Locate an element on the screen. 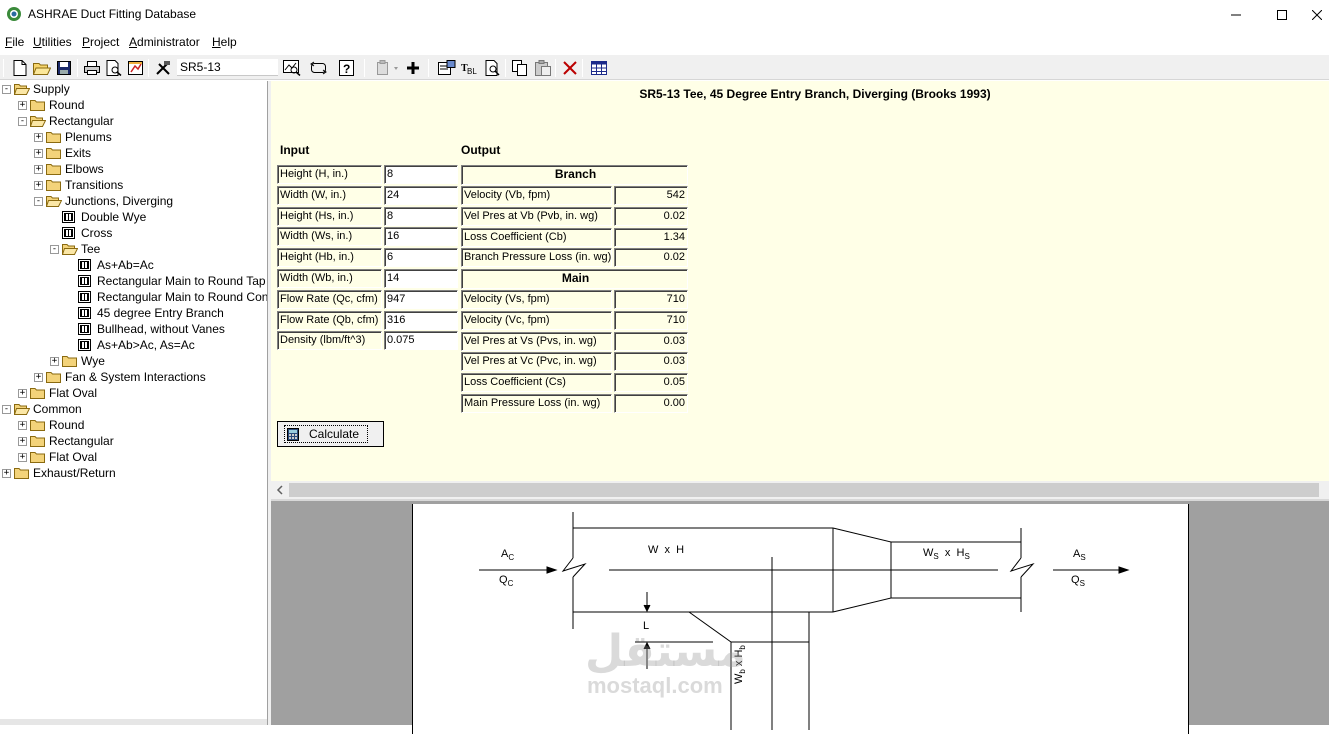 This screenshot has height=734, width=1329. calculate-button: Calculate is located at coordinates (330, 434).